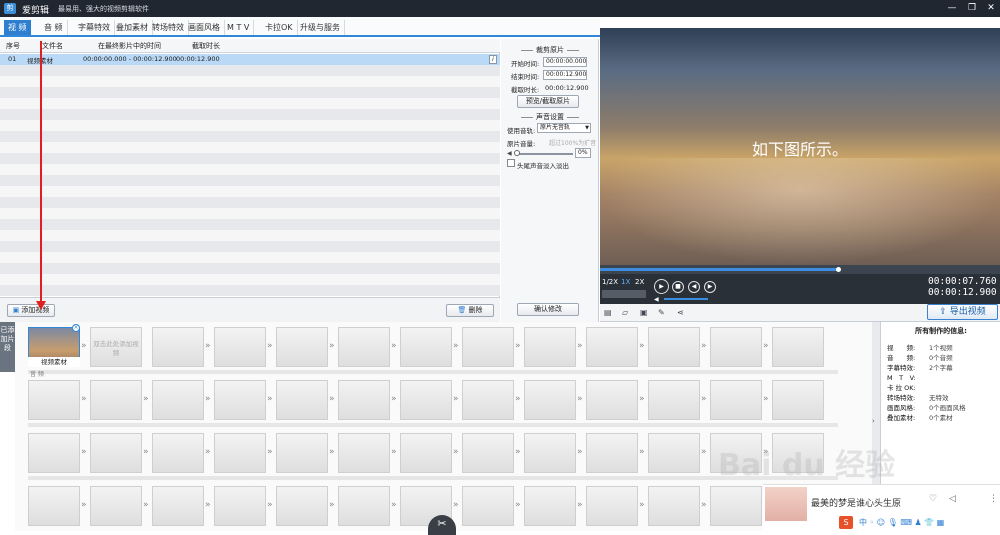 Image resolution: width=1000 pixels, height=535 pixels. What do you see at coordinates (800, 269) in the screenshot?
I see `playback-timeline` at bounding box center [800, 269].